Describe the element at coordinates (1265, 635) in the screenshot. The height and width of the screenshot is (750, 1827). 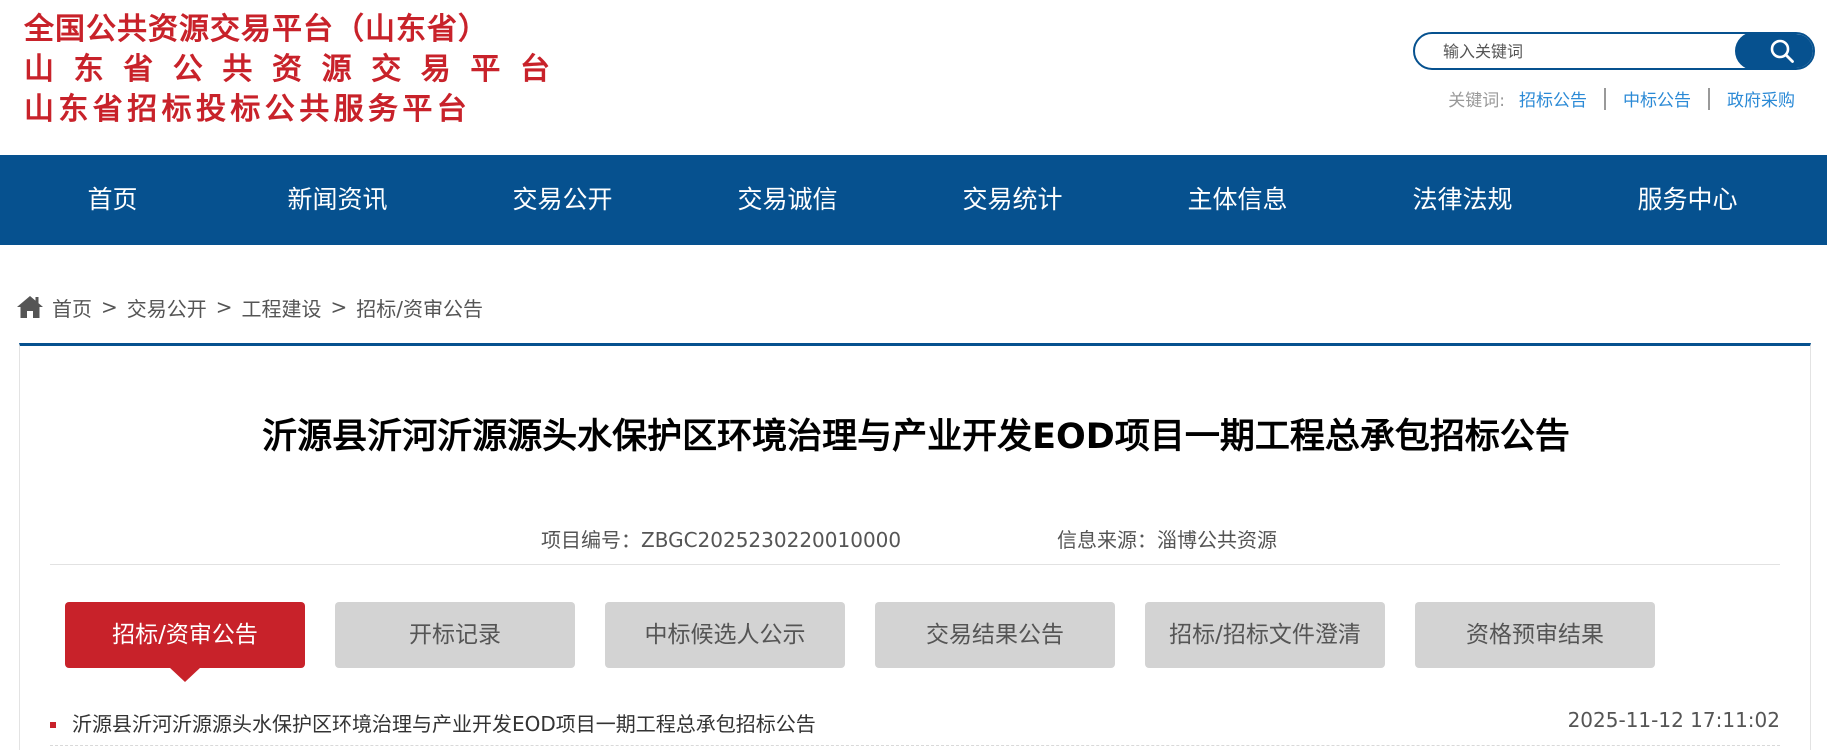
I see `tab-clarification: 招标/招标文件澄清` at that location.